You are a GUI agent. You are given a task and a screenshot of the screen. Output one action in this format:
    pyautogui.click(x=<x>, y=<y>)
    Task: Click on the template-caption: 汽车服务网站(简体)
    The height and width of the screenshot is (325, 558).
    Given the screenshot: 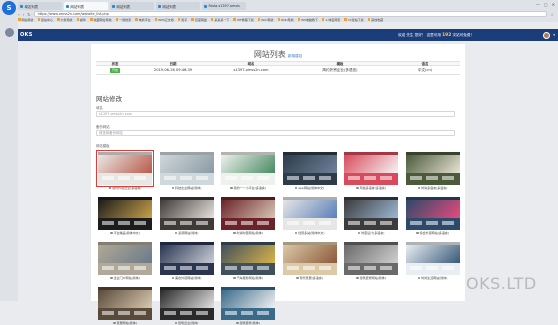 What is the action you would take?
    pyautogui.click(x=248, y=278)
    